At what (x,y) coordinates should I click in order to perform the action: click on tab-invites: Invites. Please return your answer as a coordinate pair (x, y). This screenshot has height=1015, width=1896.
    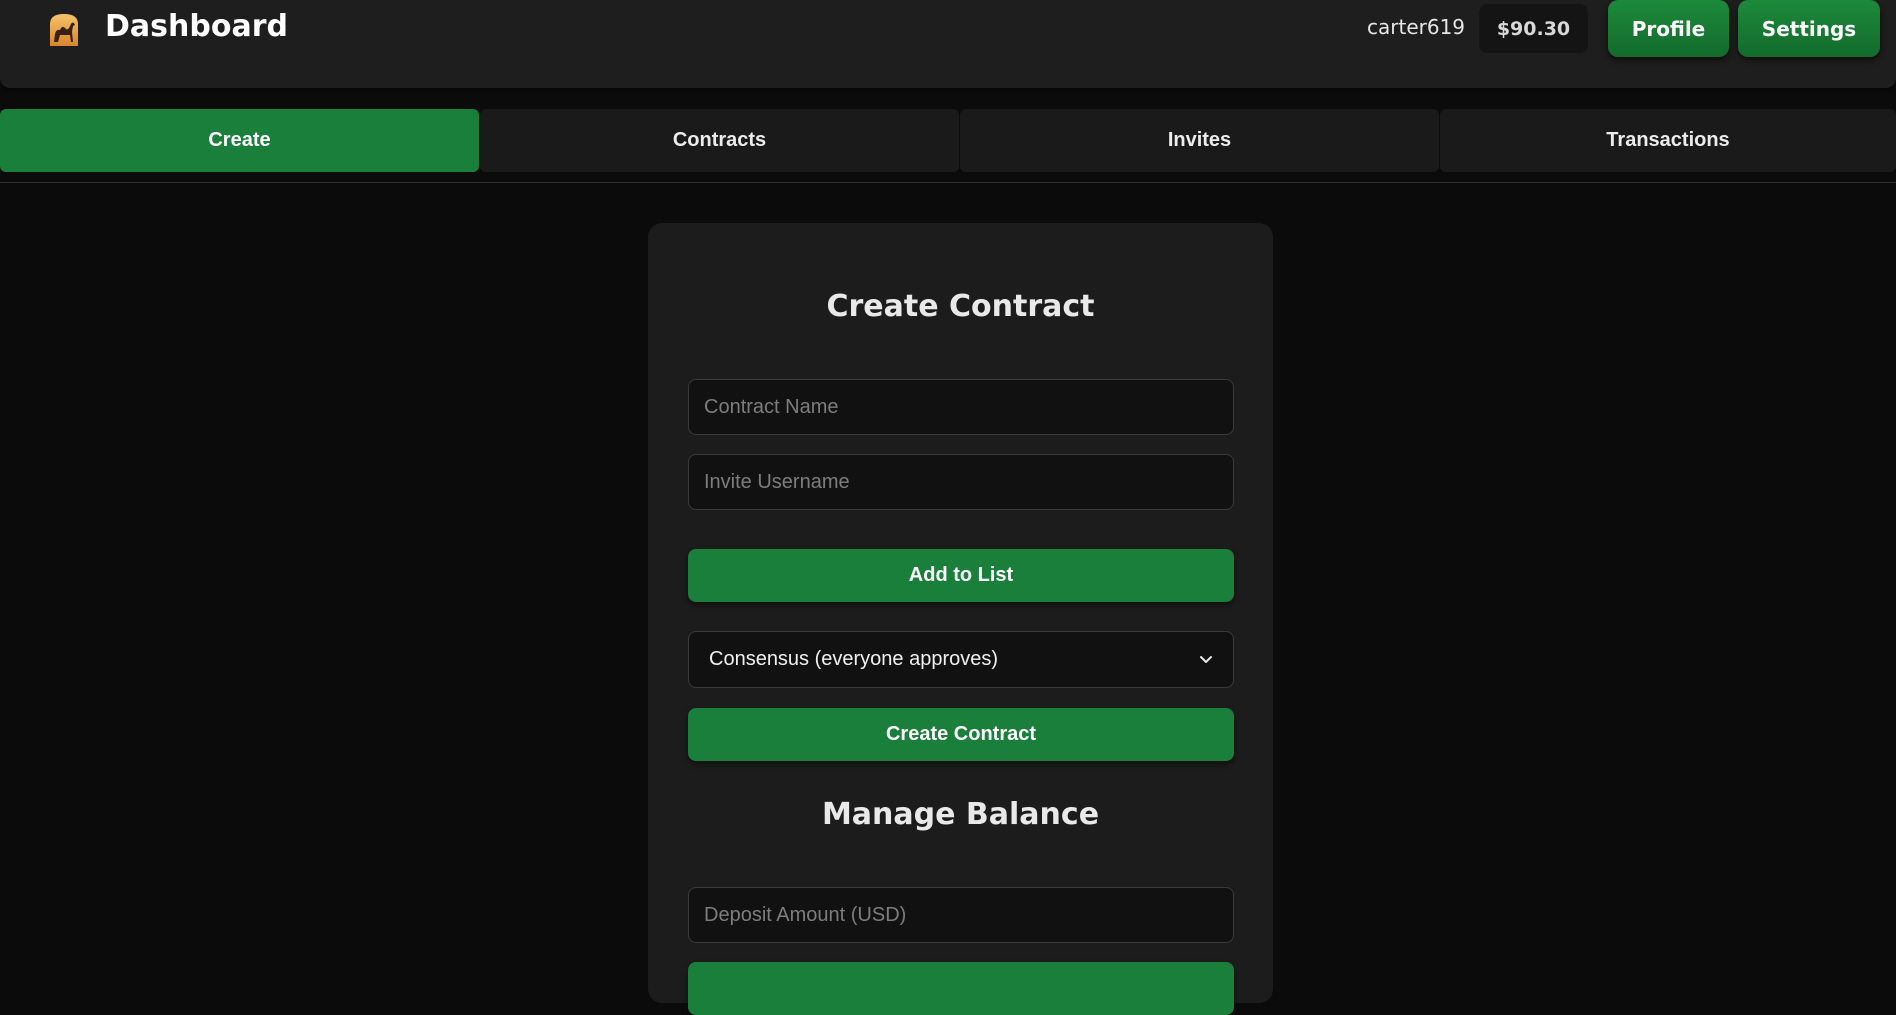
    Looking at the image, I should click on (1199, 140).